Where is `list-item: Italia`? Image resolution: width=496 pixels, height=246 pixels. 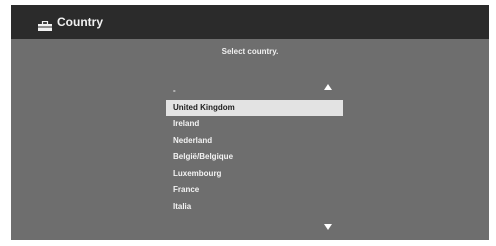
list-item: Italia is located at coordinates (254, 207).